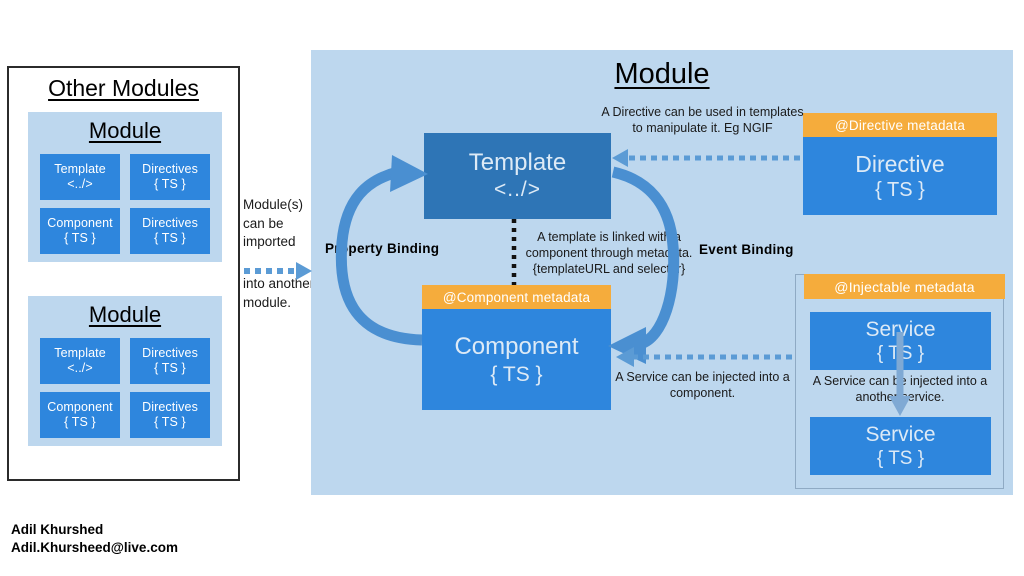 The height and width of the screenshot is (576, 1024). I want to click on directive-box: @Directive metadata Directive { TS }, so click(900, 164).